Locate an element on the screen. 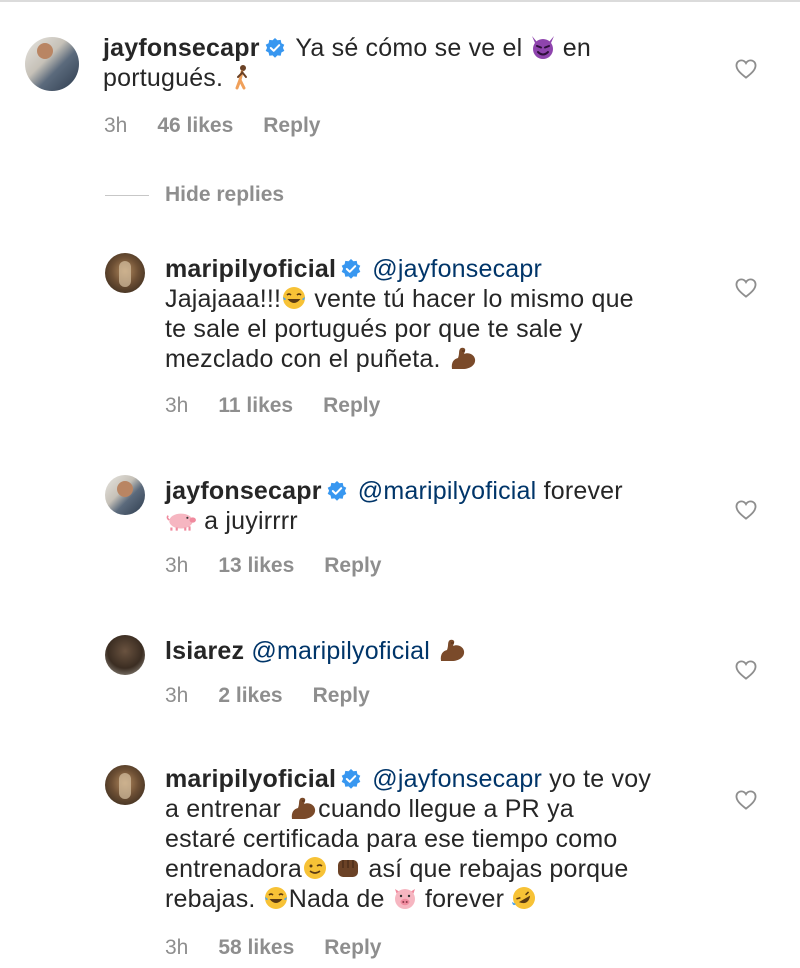 The width and height of the screenshot is (800, 968). winking-emoji is located at coordinates (315, 868).